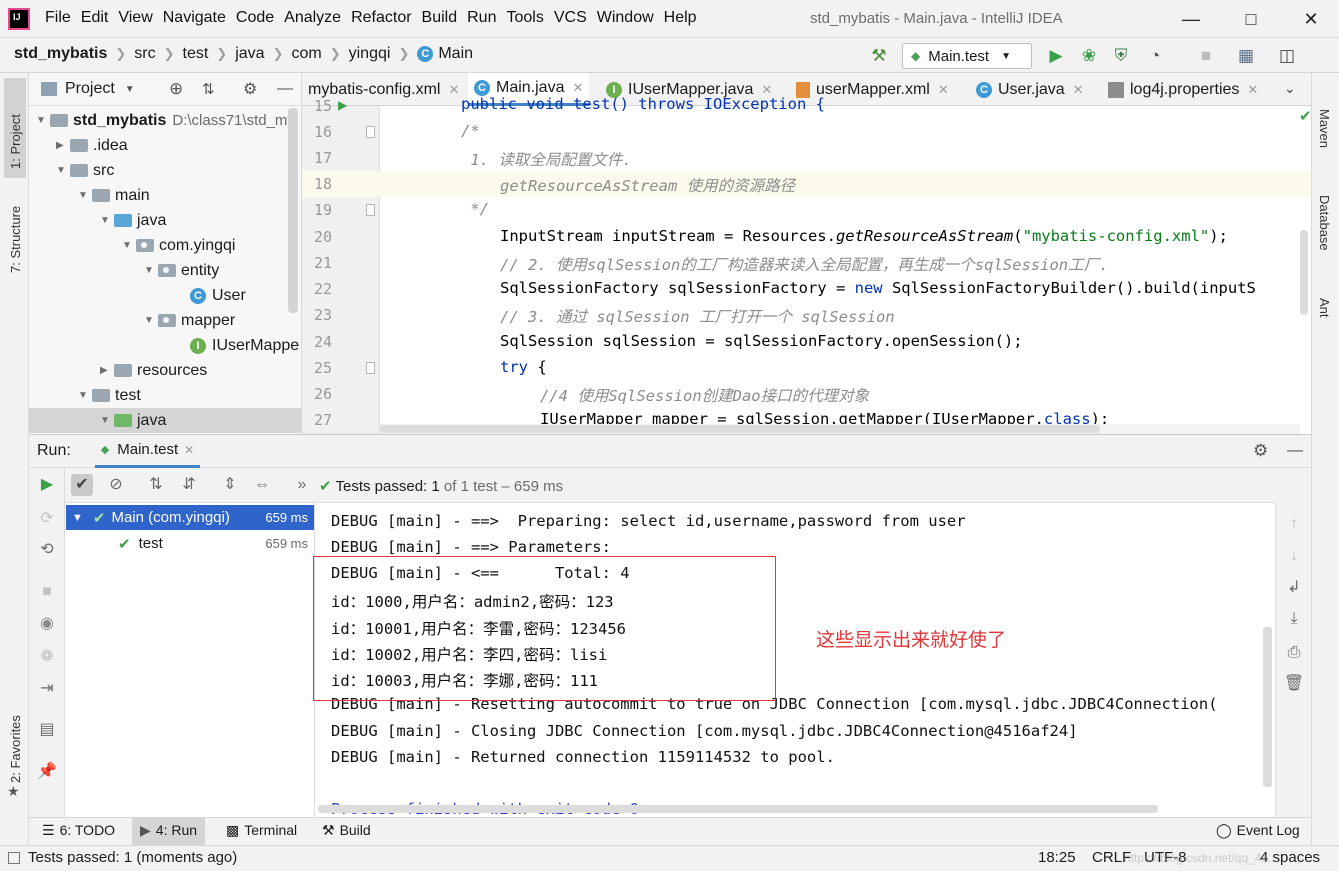 The image size is (1339, 871). I want to click on breadcrumb-java: java, so click(249, 54).